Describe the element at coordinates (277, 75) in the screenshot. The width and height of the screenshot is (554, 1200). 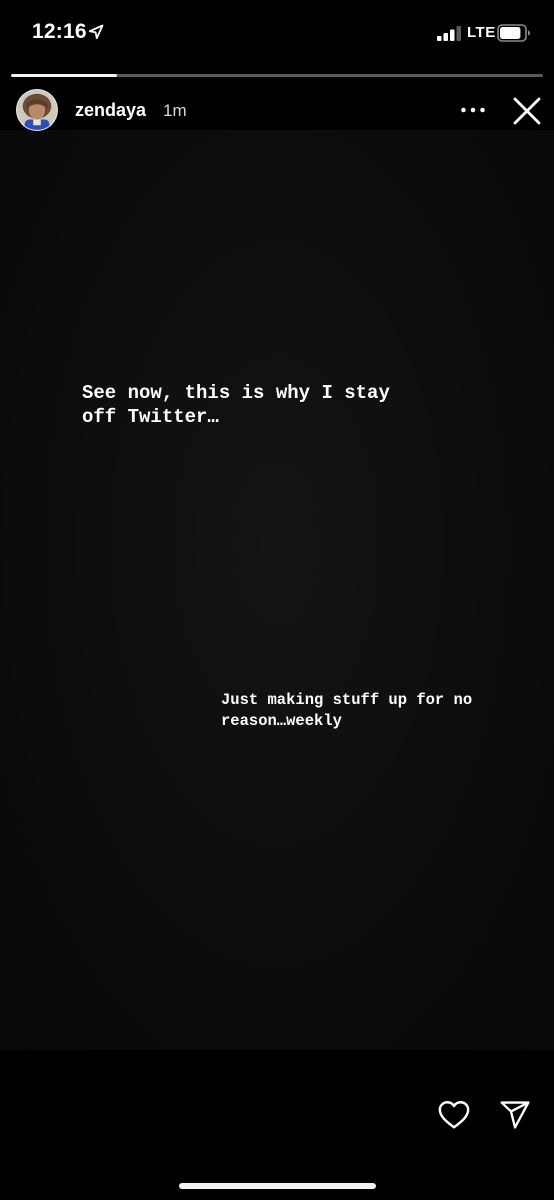
I see `story-progress-bar` at that location.